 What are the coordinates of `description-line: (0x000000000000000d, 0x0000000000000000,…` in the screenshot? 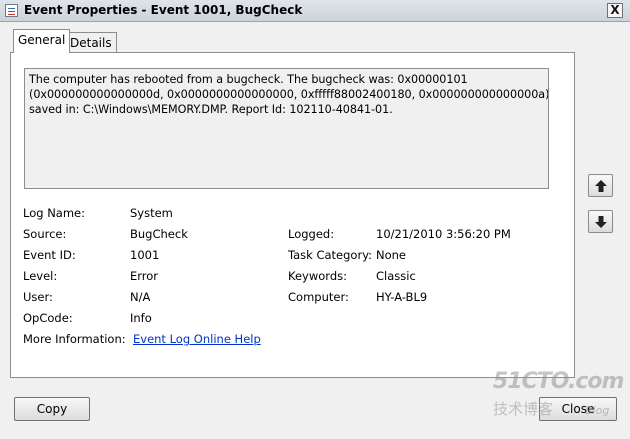 It's located at (289, 94).